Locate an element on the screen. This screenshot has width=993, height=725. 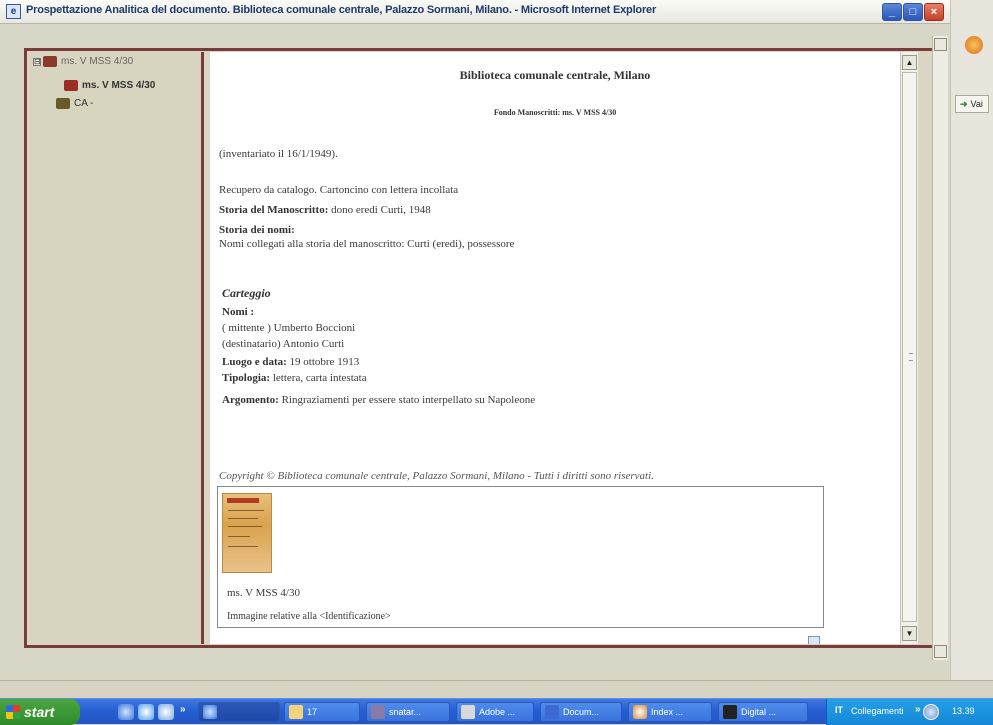
window-scroll-down is located at coordinates (940, 651).